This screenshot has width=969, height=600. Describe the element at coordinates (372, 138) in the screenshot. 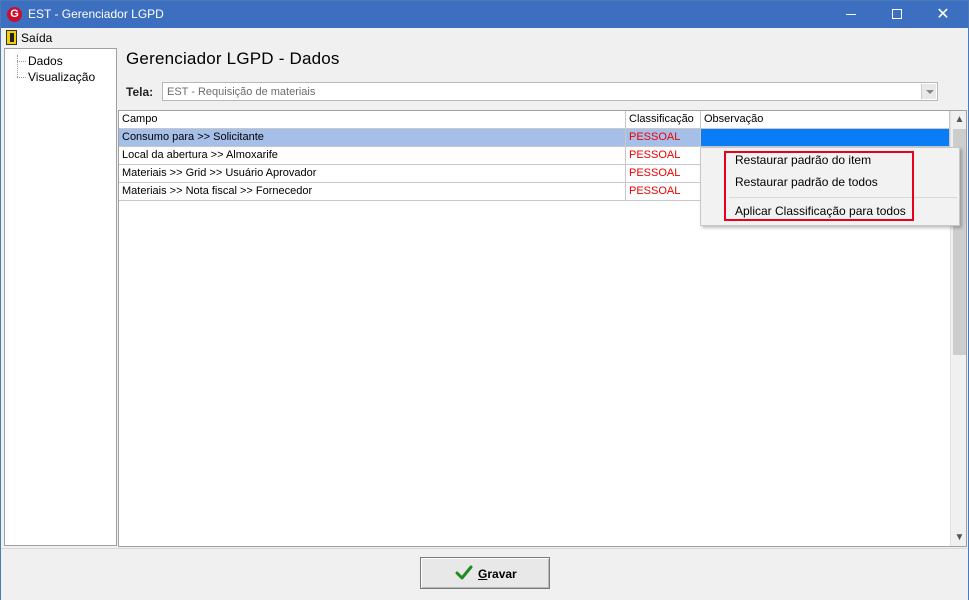

I see `cell-campo: Consumo para >> Solicitante` at that location.